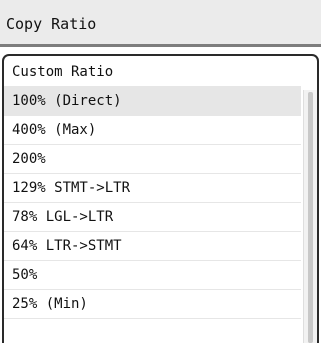 The image size is (321, 343). Describe the element at coordinates (152, 188) in the screenshot. I see `list-item-129-stmt-ltr: 129% STMT->LTR` at that location.